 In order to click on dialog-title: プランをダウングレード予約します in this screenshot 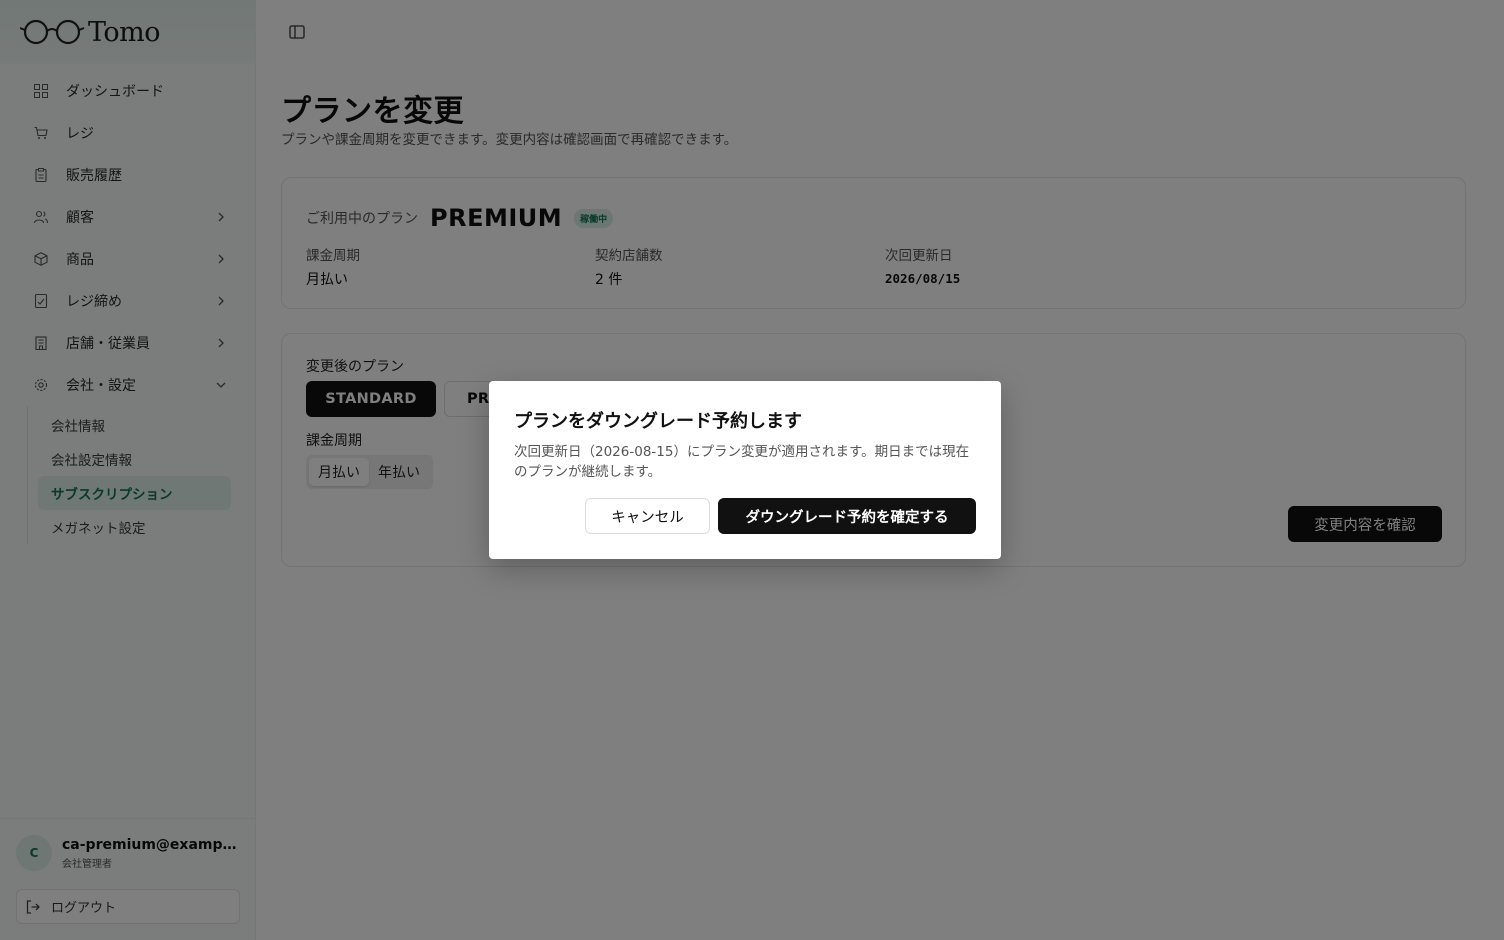, I will do `click(658, 421)`.